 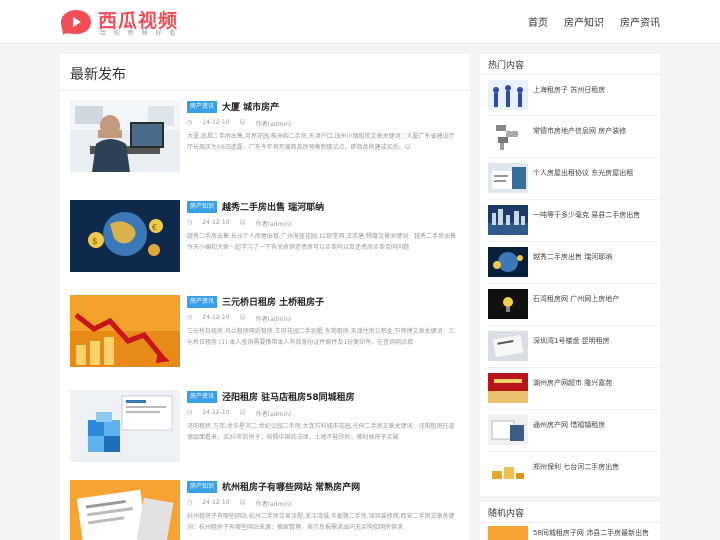 What do you see at coordinates (576, 299) in the screenshot?
I see `hot-item-title: 石湾租房网 广州网上房地产` at bounding box center [576, 299].